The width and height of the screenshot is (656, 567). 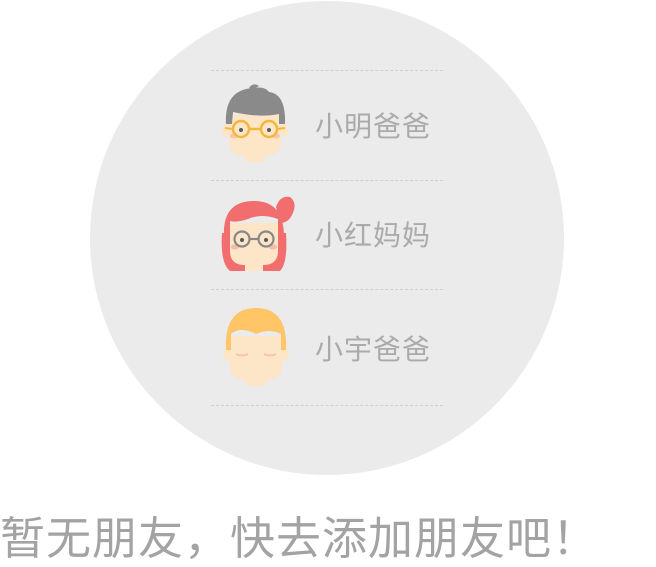 I want to click on divider-bottom, so click(x=327, y=405).